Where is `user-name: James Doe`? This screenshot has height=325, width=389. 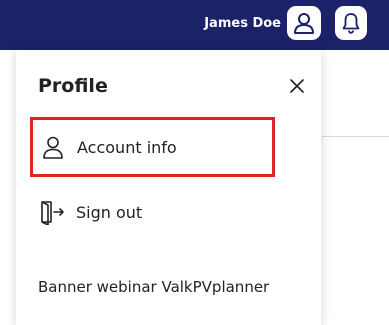
user-name: James Doe is located at coordinates (242, 23).